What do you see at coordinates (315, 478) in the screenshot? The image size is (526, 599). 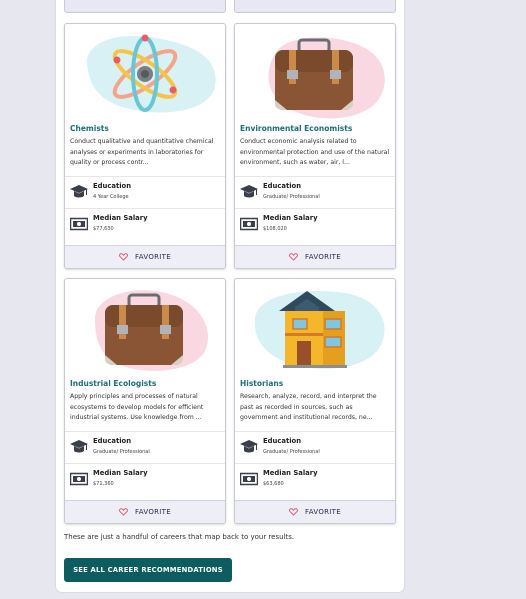 I see `salary-row: Median Salary $63,680` at bounding box center [315, 478].